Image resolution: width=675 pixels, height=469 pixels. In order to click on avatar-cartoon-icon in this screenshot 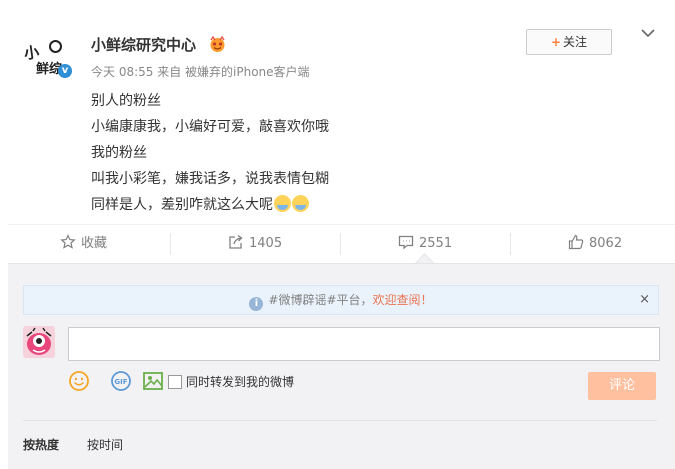, I will do `click(39, 341)`.